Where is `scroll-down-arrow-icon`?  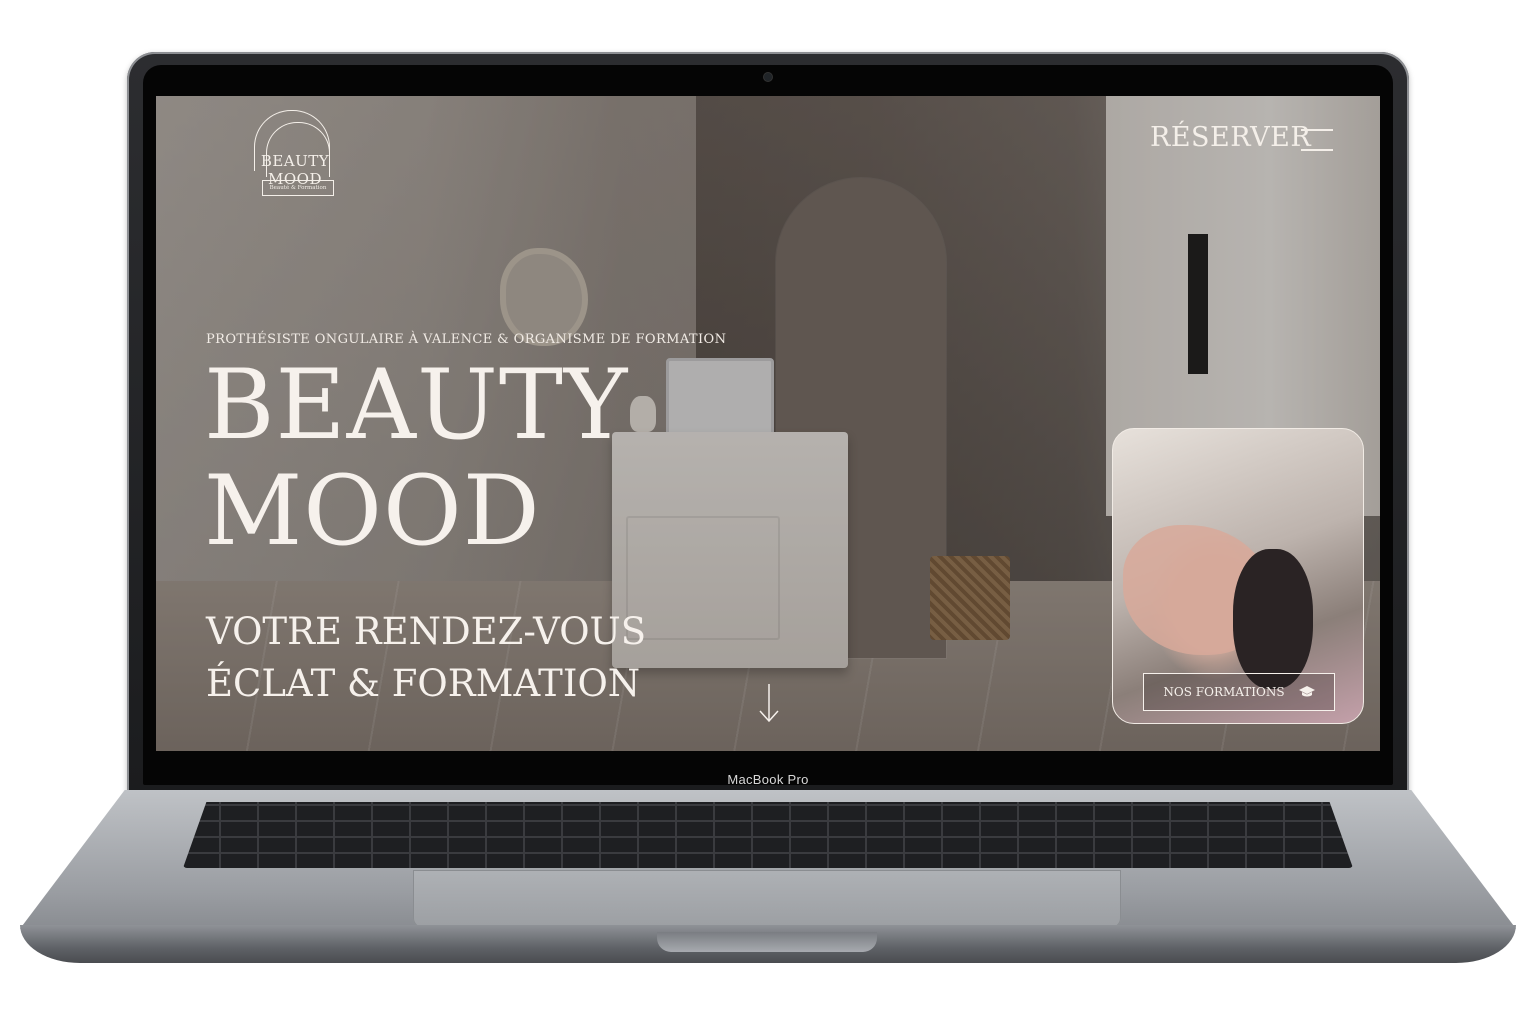 scroll-down-arrow-icon is located at coordinates (769, 704).